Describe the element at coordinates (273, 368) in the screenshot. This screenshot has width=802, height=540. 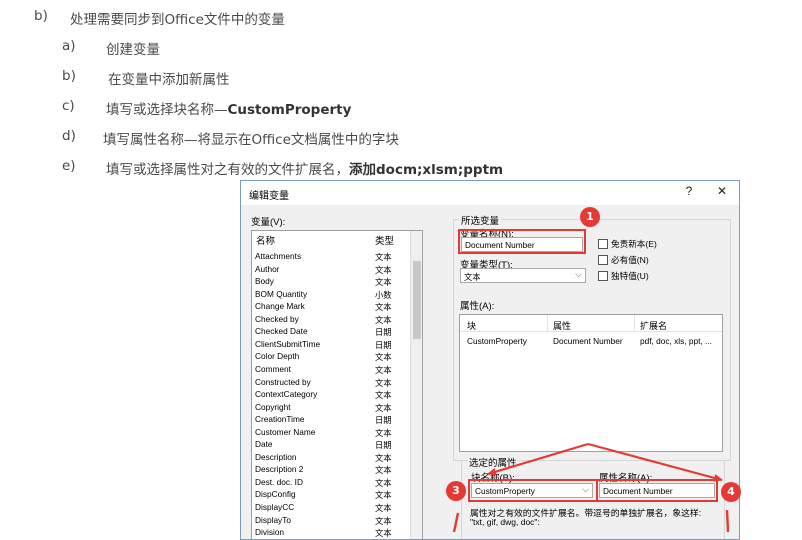
I see `variable-name: Comment` at that location.